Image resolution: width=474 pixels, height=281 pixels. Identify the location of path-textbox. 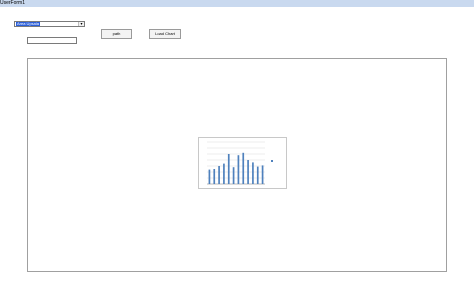
(52, 40).